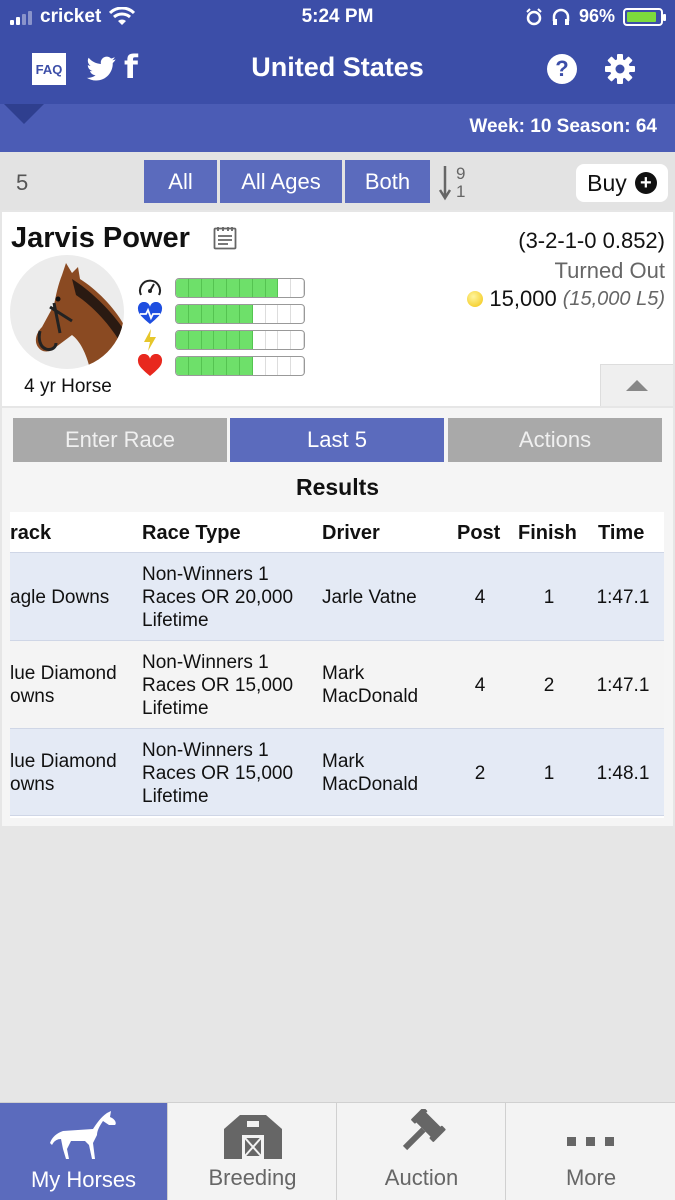 This screenshot has width=675, height=1200. What do you see at coordinates (622, 183) in the screenshot?
I see `buy-button: Buy +` at bounding box center [622, 183].